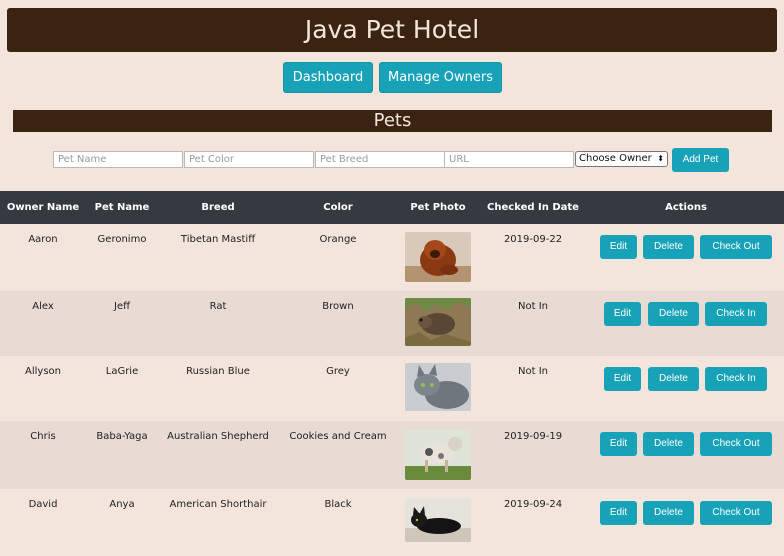  I want to click on owner-name-cell: Aaron, so click(43, 239).